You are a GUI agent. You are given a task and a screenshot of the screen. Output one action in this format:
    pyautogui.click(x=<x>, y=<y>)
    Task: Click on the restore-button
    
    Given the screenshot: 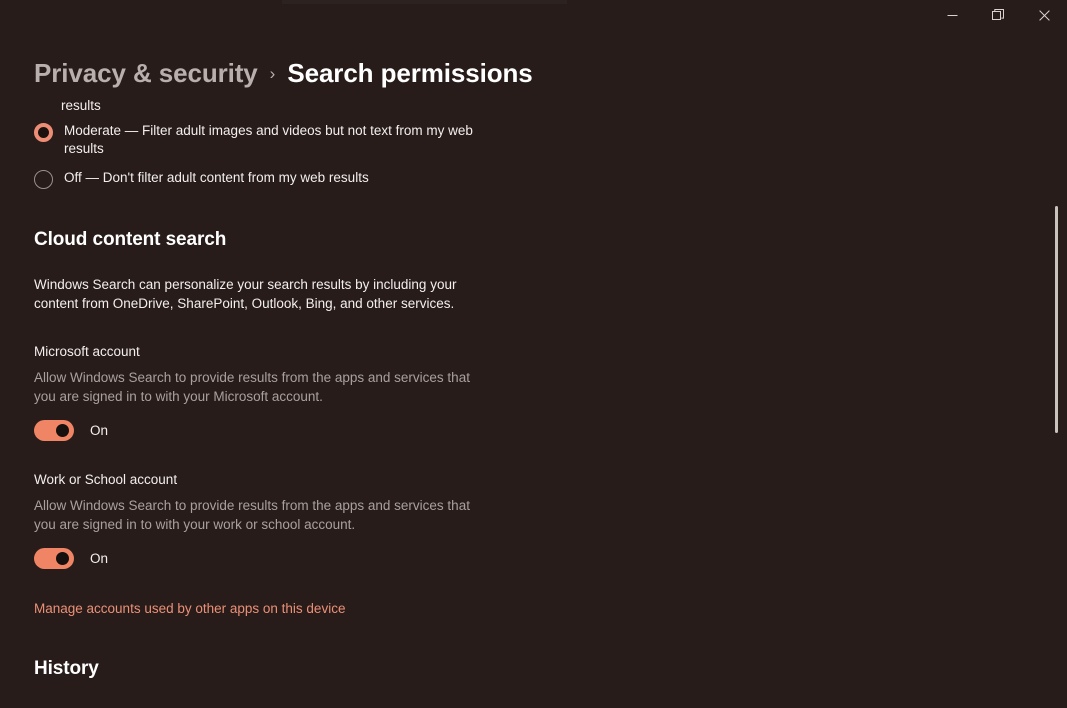 What is the action you would take?
    pyautogui.click(x=998, y=15)
    